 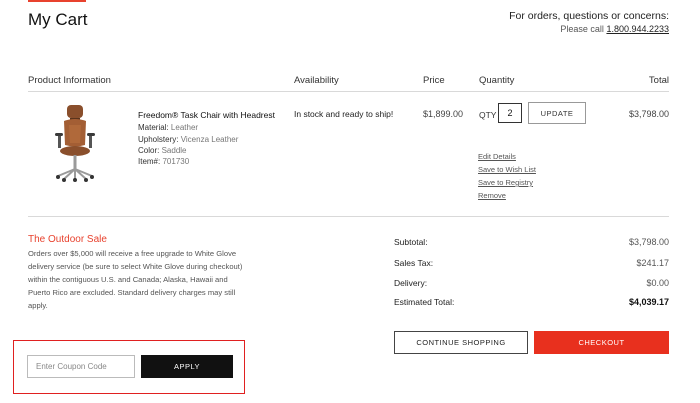 I want to click on product-item-number: Item#: 701730, so click(x=163, y=161).